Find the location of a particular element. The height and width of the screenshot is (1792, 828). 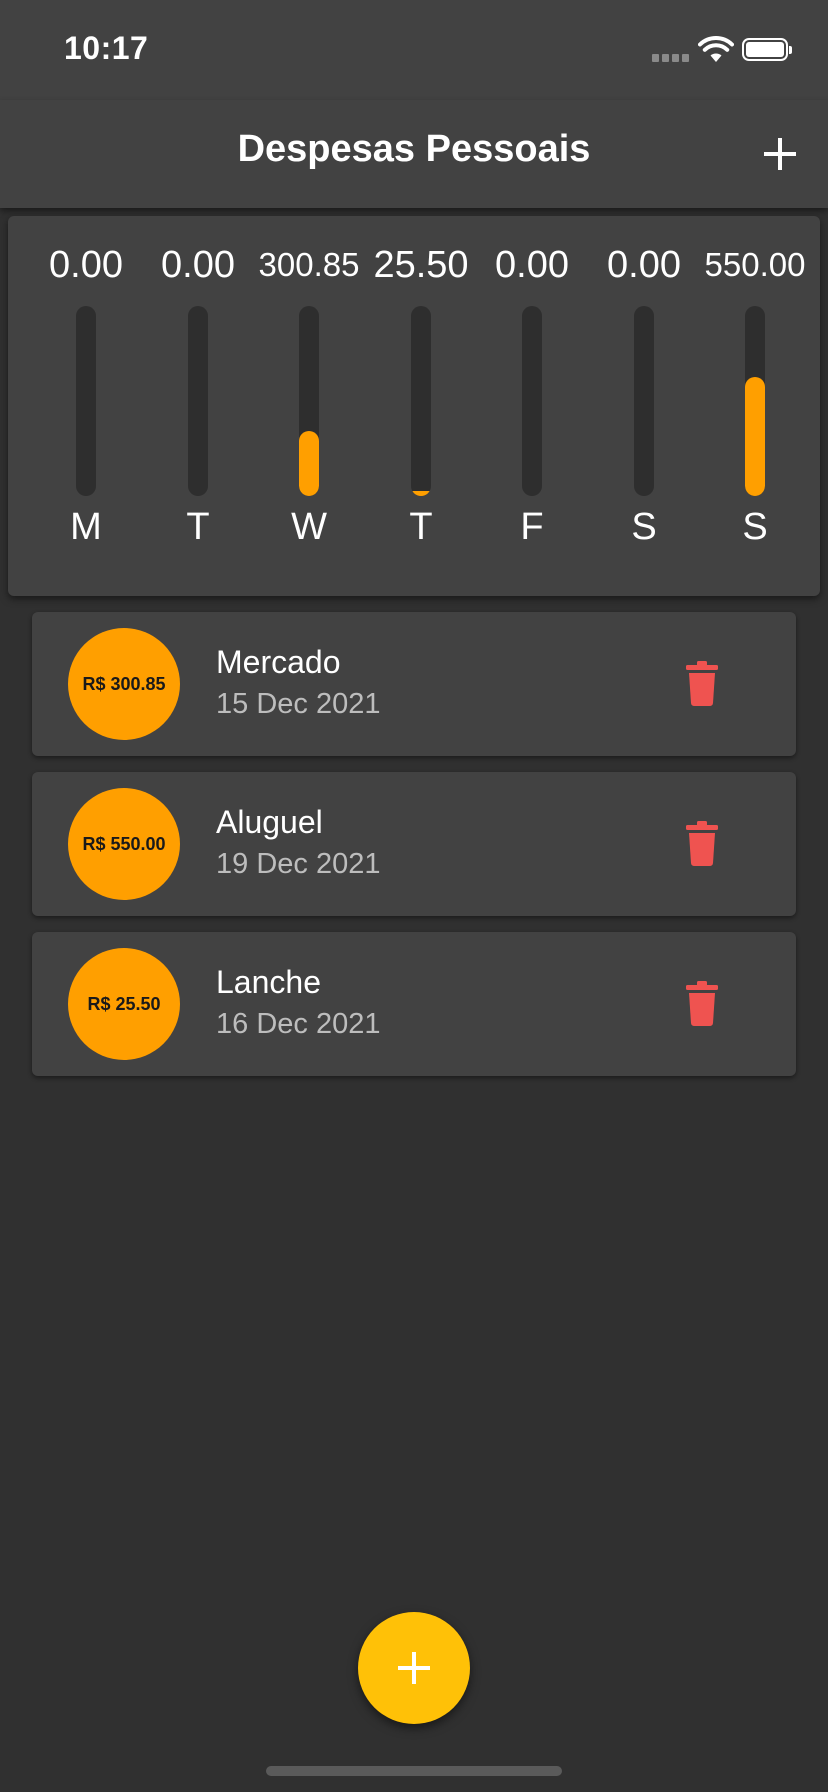

add-transaction-button is located at coordinates (780, 154).